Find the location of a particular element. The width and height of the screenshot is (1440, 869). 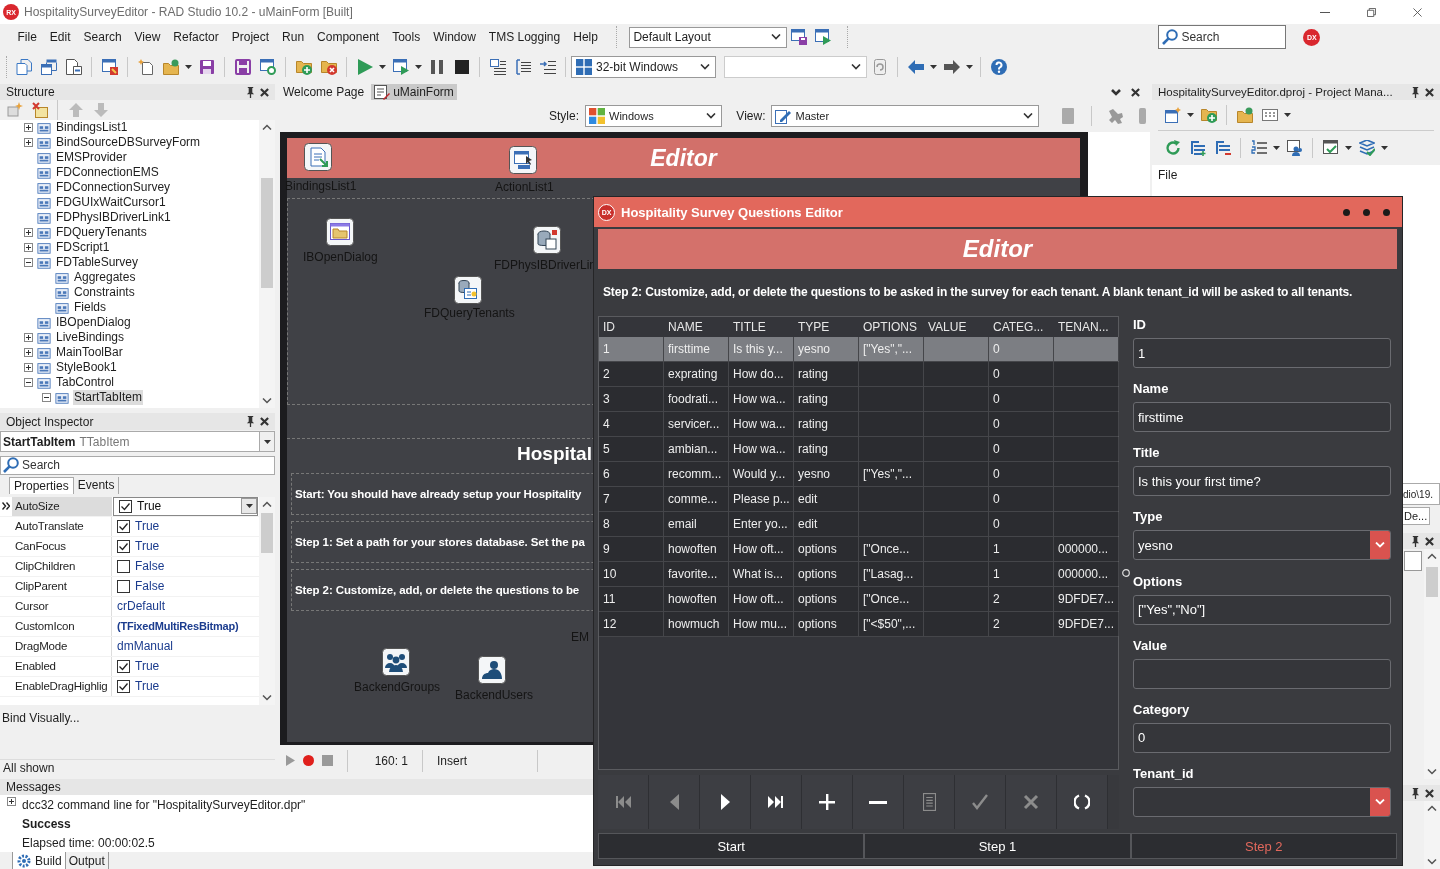

tree-item: EMSProvider is located at coordinates (91, 157).